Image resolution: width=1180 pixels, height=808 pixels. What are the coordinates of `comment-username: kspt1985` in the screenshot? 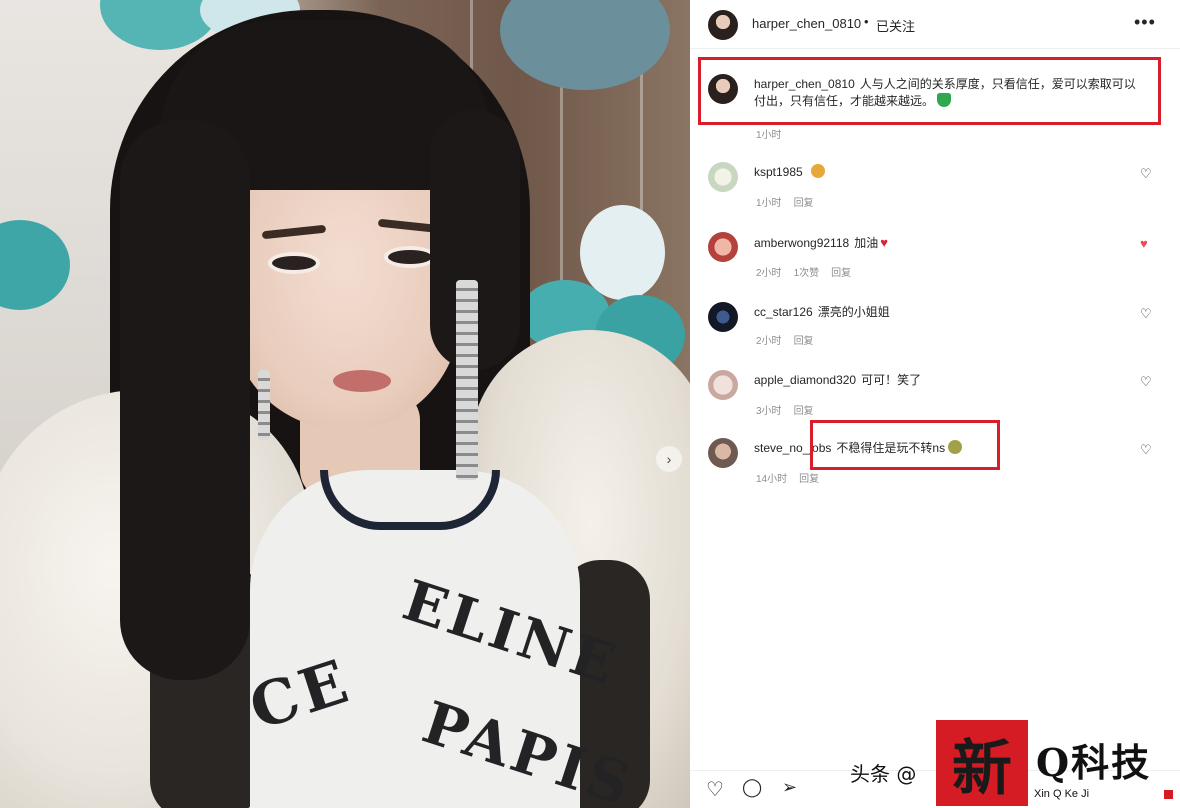 It's located at (778, 172).